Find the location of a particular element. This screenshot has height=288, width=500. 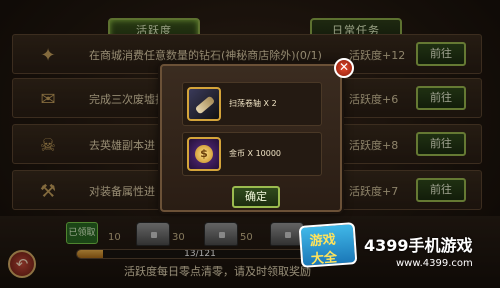

confirm-button: 确定 is located at coordinates (256, 197).